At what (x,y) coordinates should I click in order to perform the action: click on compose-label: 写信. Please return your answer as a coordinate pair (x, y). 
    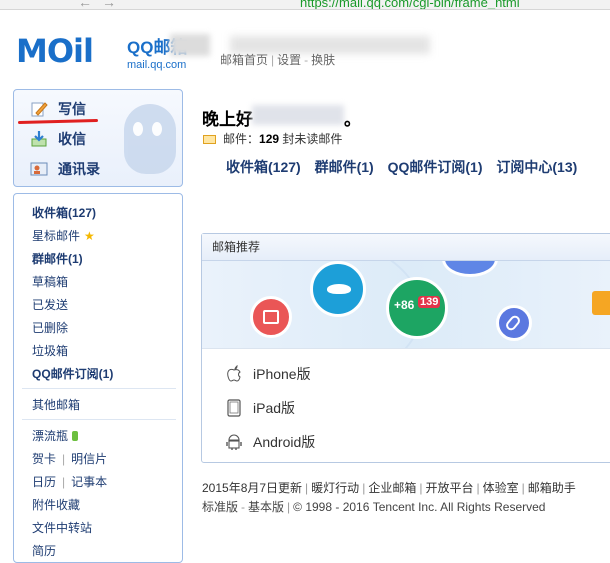
    Looking at the image, I should click on (72, 109).